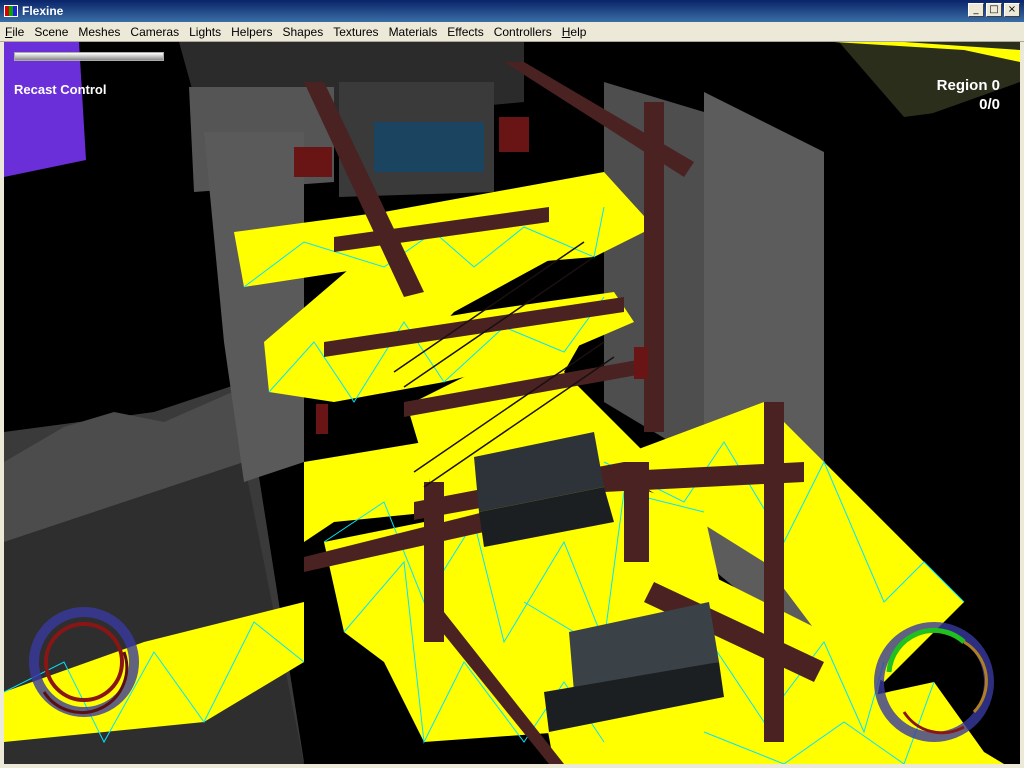  I want to click on close-button: ×, so click(1012, 10).